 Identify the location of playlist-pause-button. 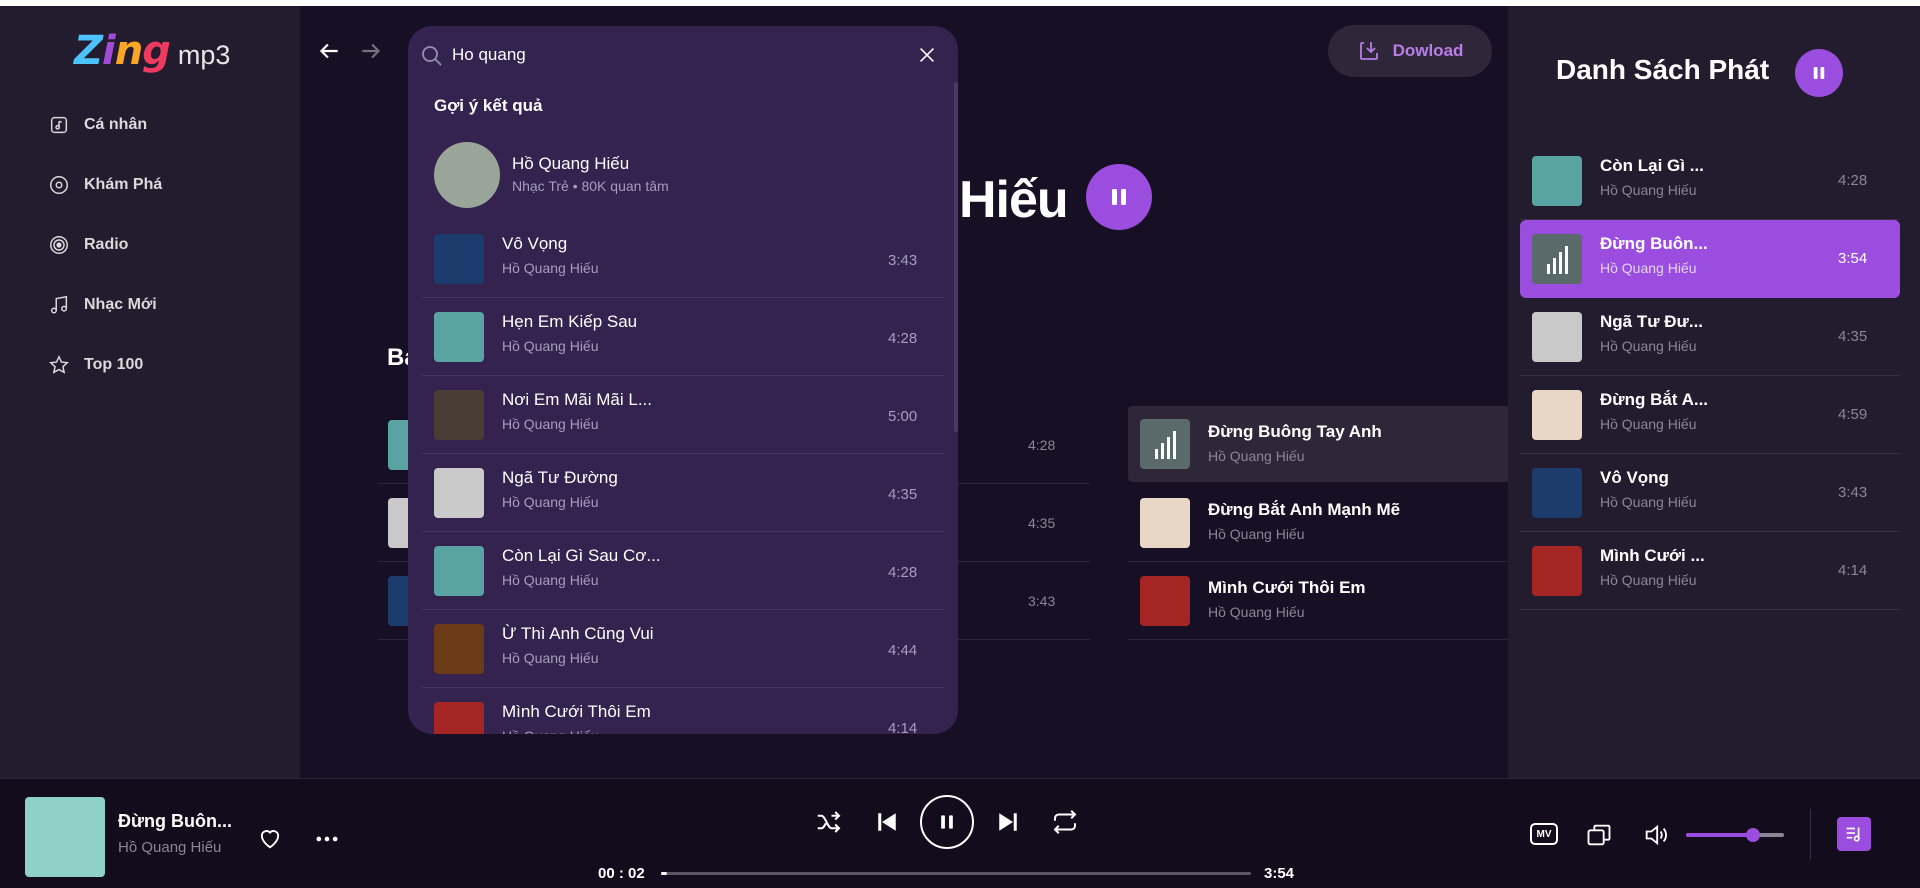
(1819, 73).